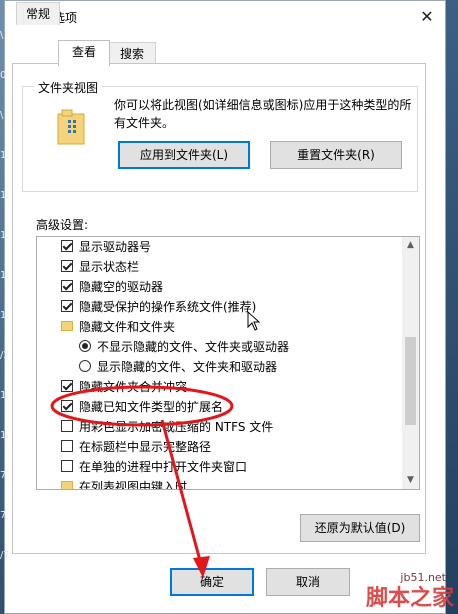  Describe the element at coordinates (193, 347) in the screenshot. I see `advanced-setting-label: 不显示隐藏的文件、文件夹或驱动器` at that location.